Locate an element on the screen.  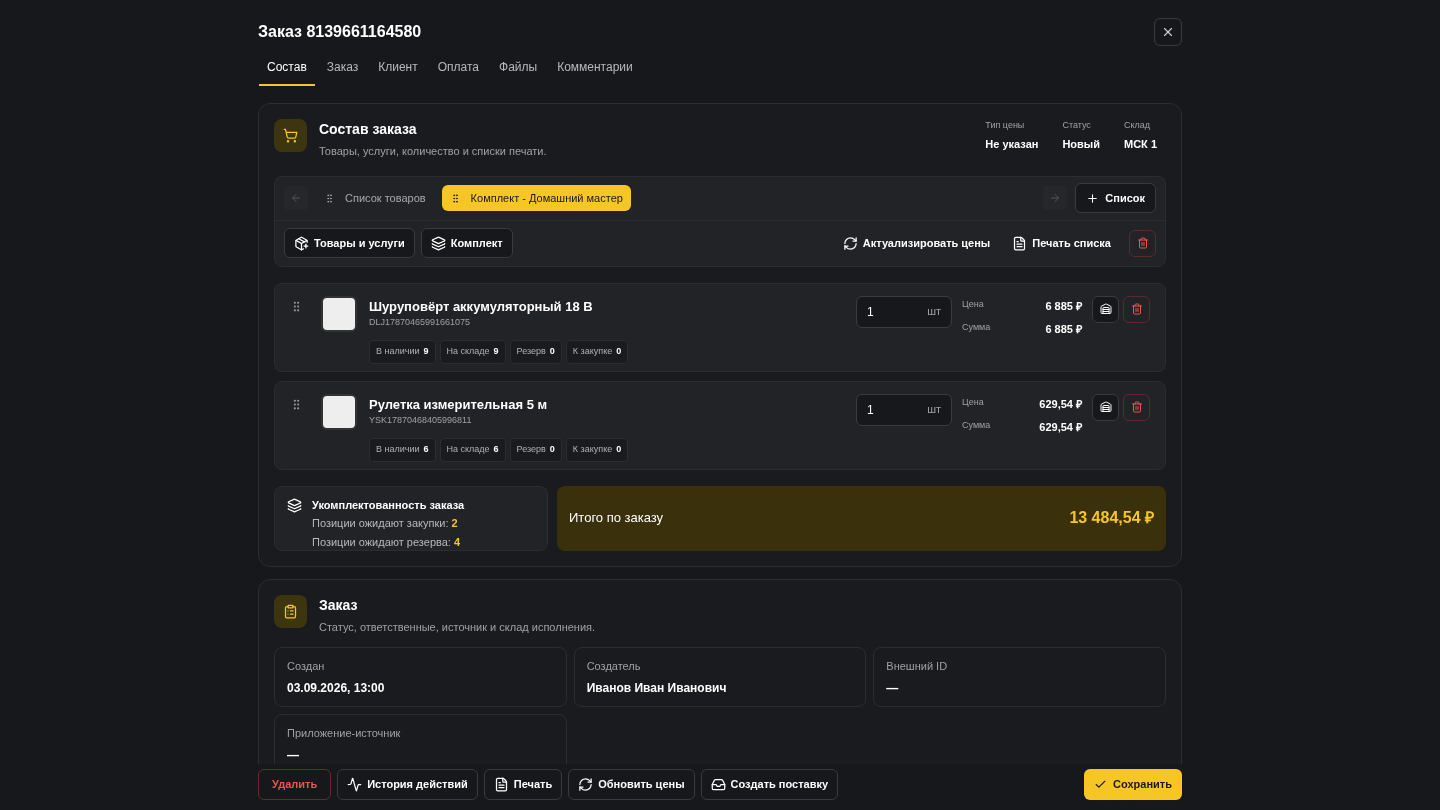
stock-badge: В наличии 6 is located at coordinates (402, 449).